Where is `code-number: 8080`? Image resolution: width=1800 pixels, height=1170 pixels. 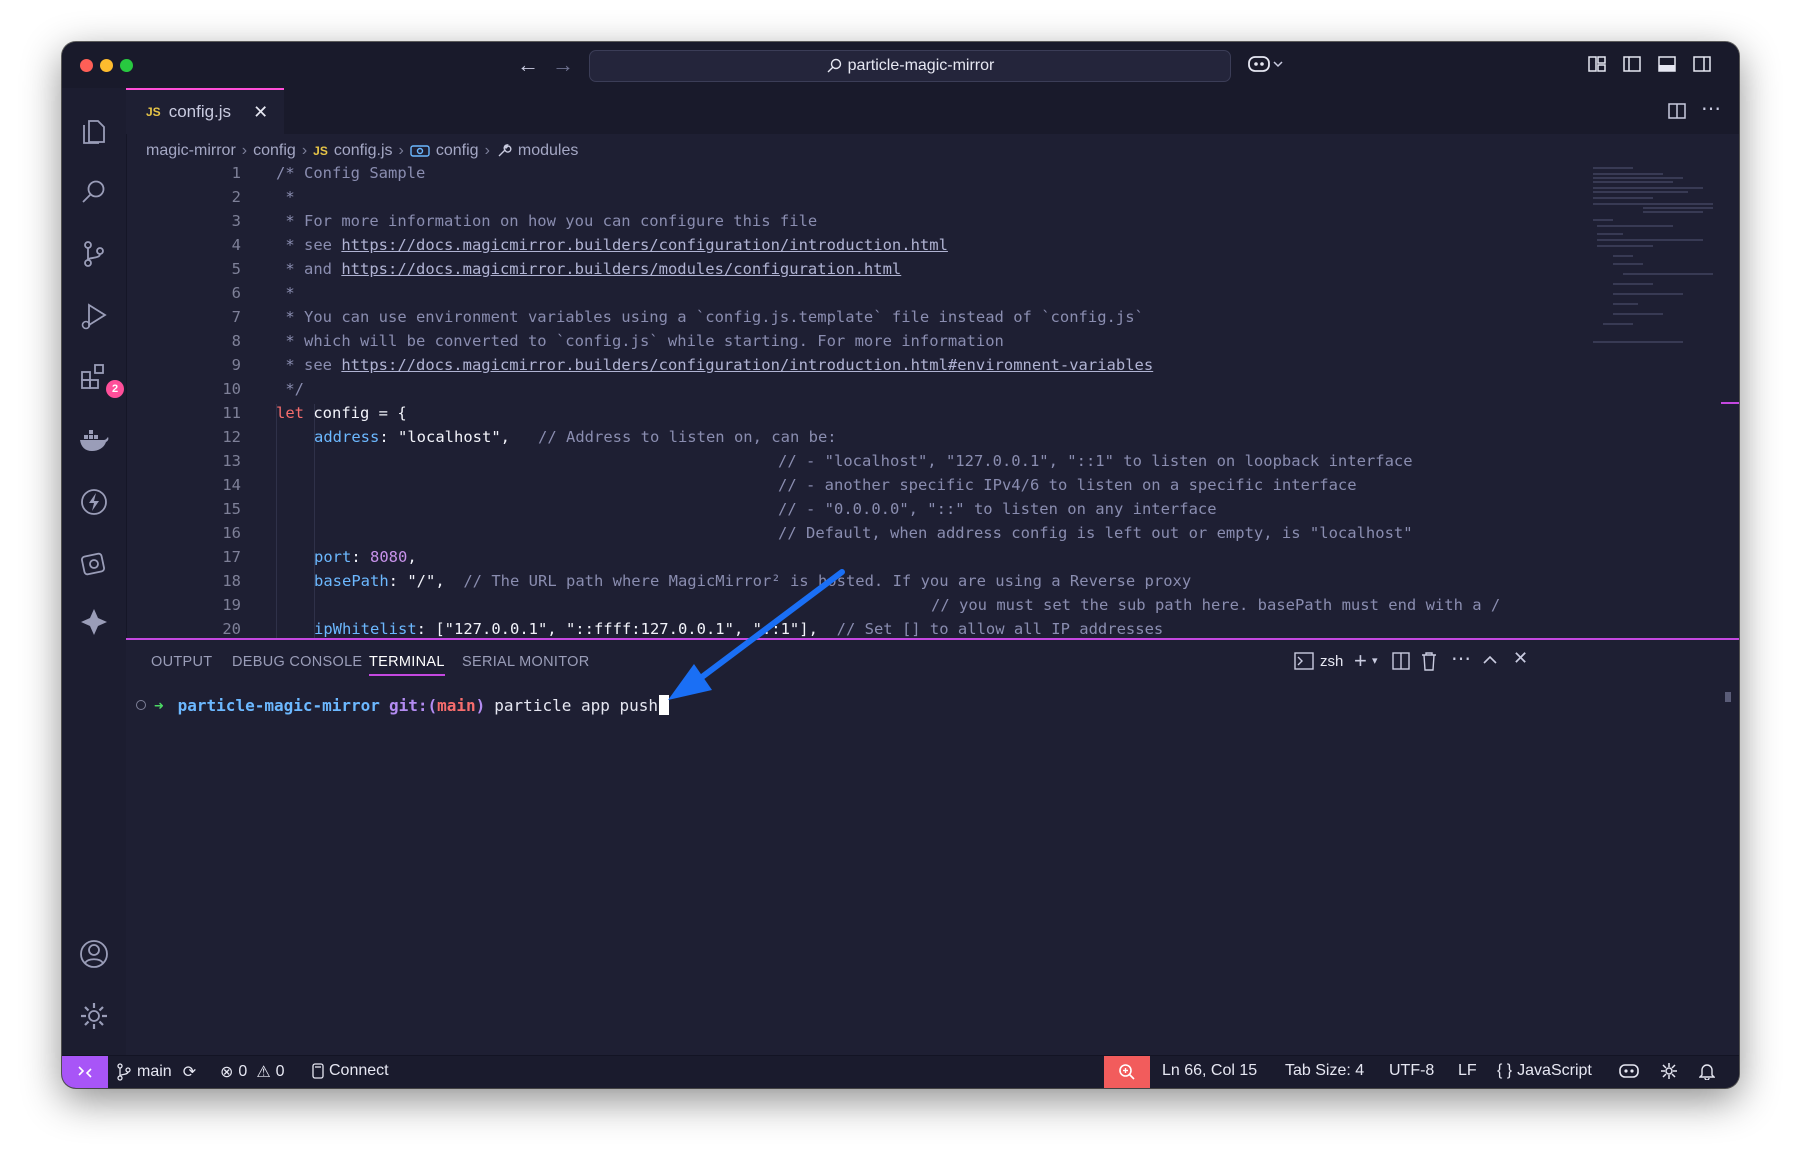 code-number: 8080 is located at coordinates (389, 557).